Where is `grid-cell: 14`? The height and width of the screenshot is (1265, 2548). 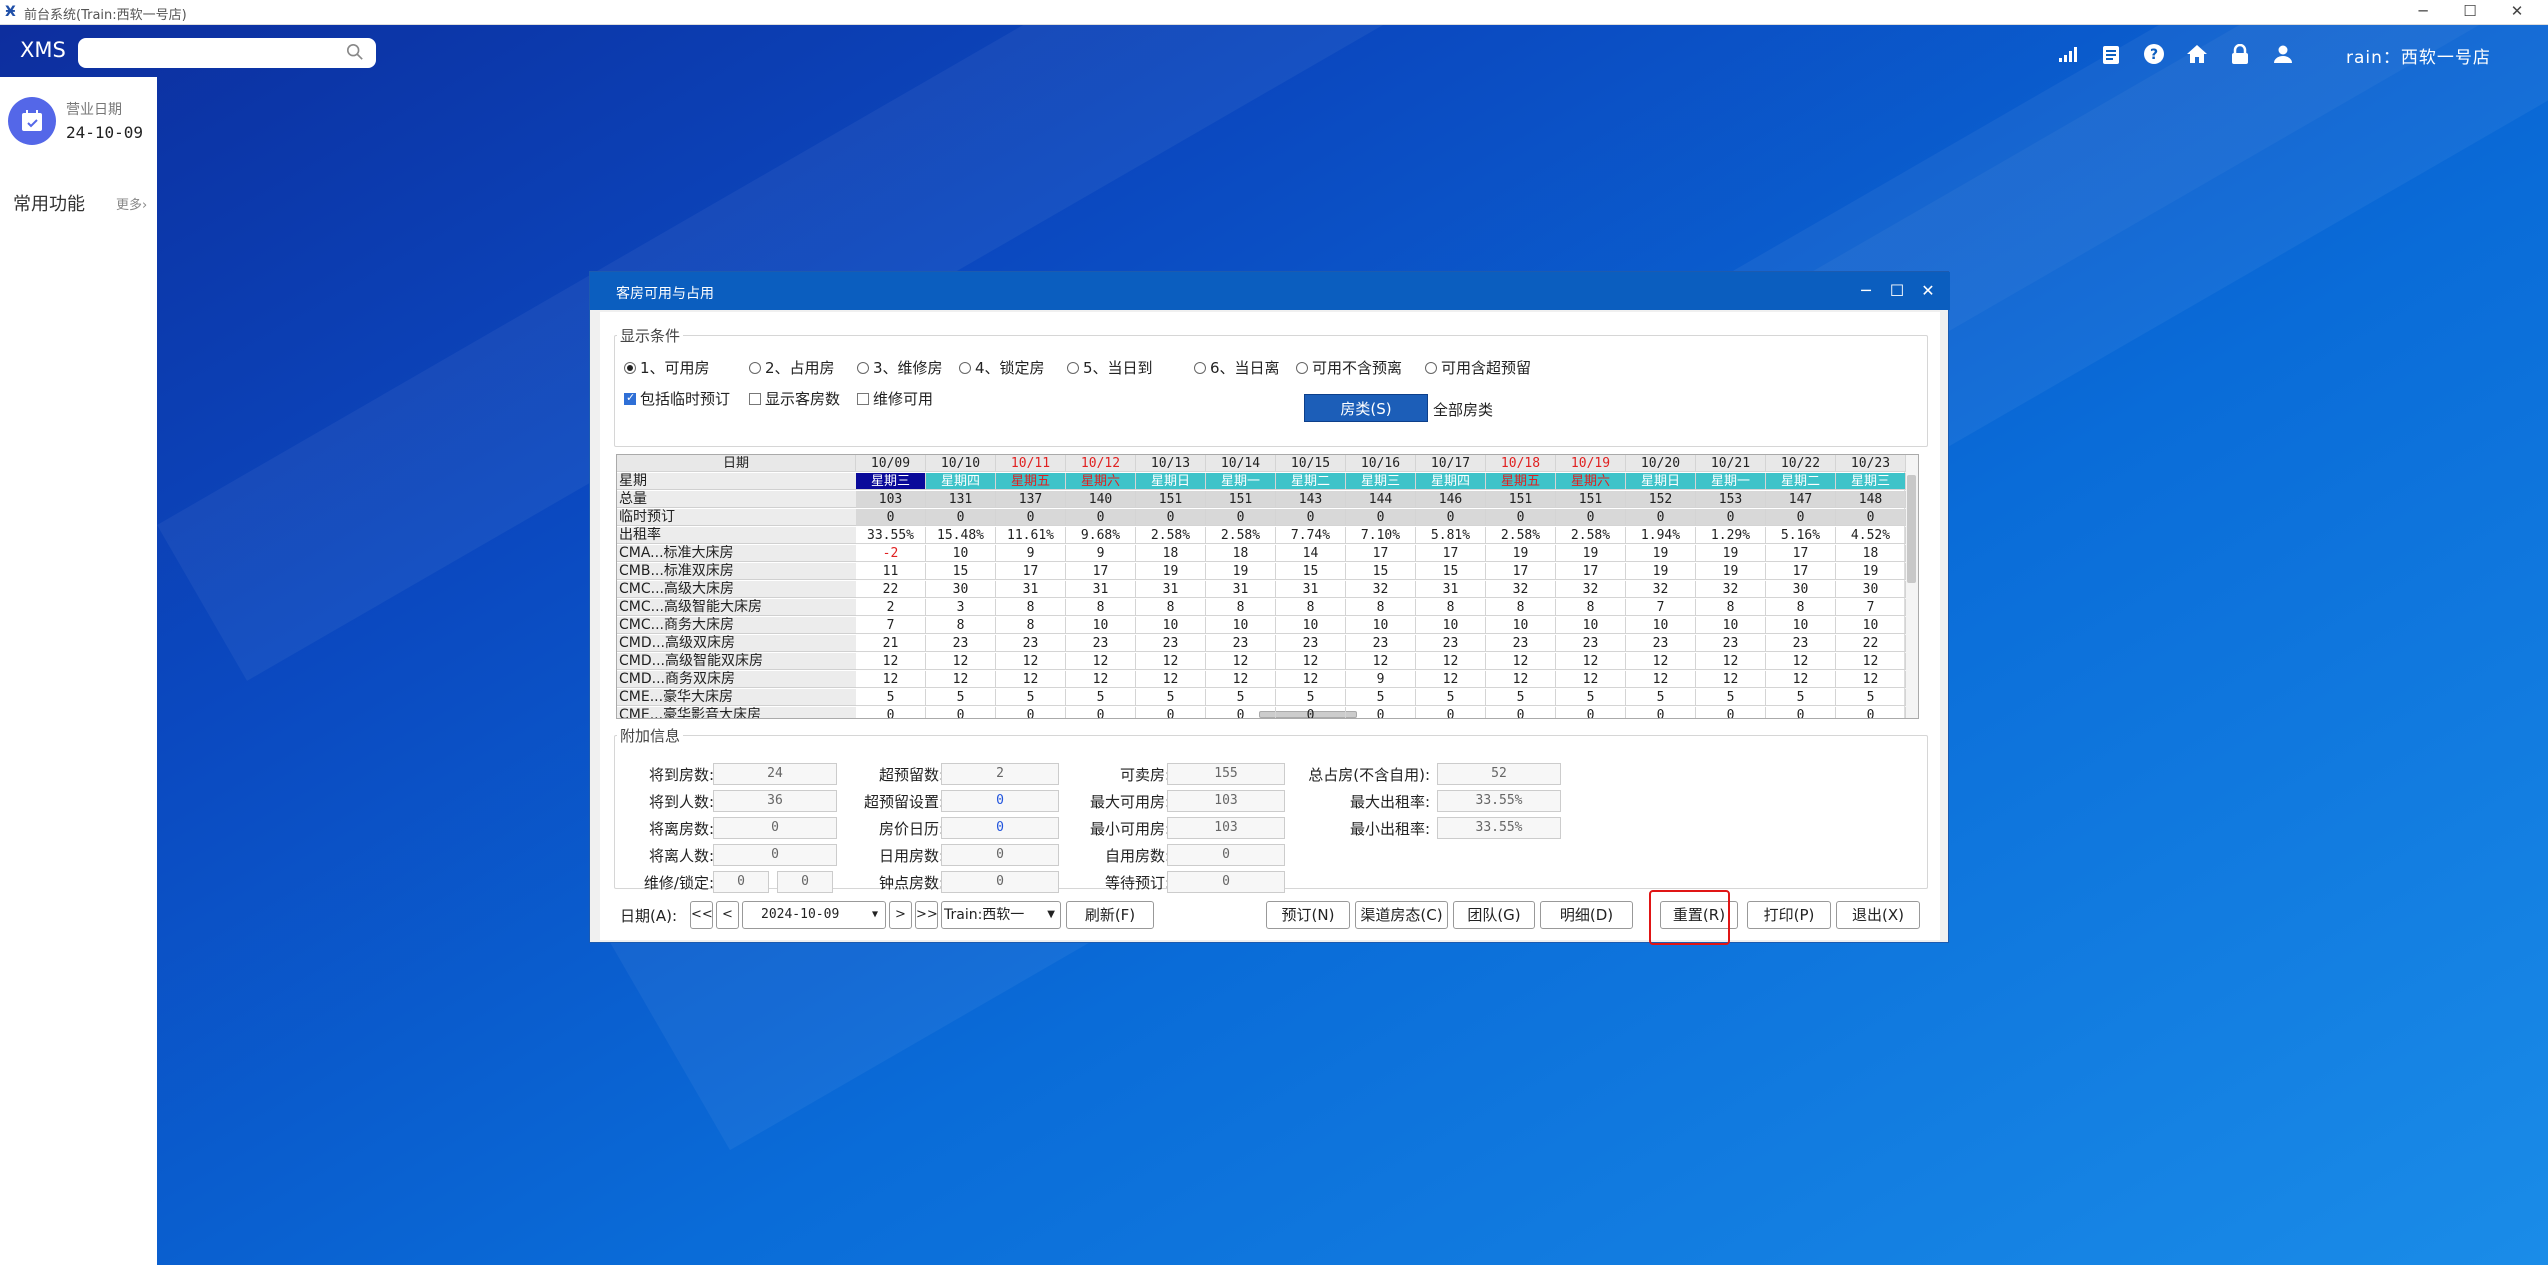 grid-cell: 14 is located at coordinates (1311, 553).